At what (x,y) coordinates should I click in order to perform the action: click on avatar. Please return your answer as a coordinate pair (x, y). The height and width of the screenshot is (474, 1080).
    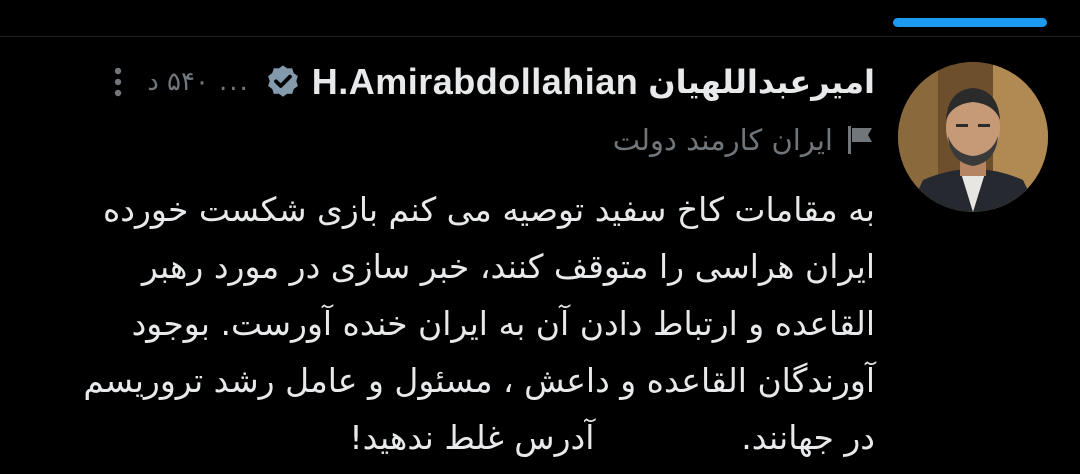
    Looking at the image, I should click on (973, 137).